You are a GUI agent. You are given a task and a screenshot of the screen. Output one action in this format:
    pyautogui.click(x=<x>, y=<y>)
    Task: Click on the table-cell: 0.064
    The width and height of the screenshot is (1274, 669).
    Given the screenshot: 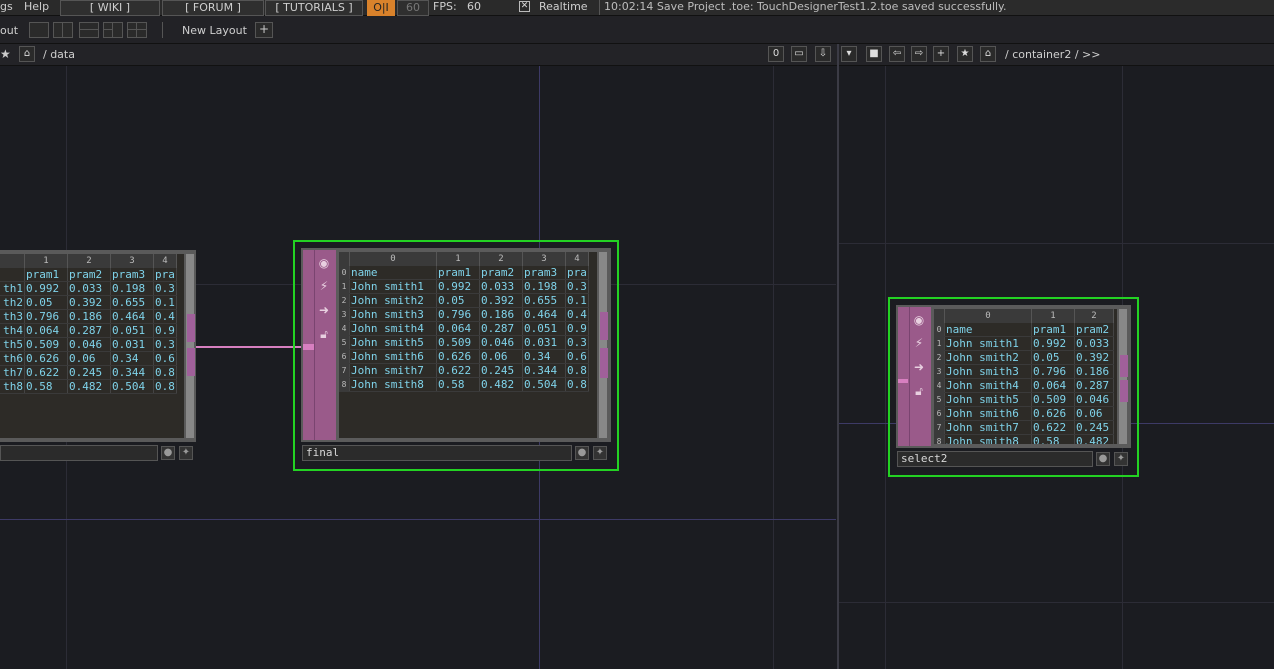 What is the action you would take?
    pyautogui.click(x=46, y=330)
    